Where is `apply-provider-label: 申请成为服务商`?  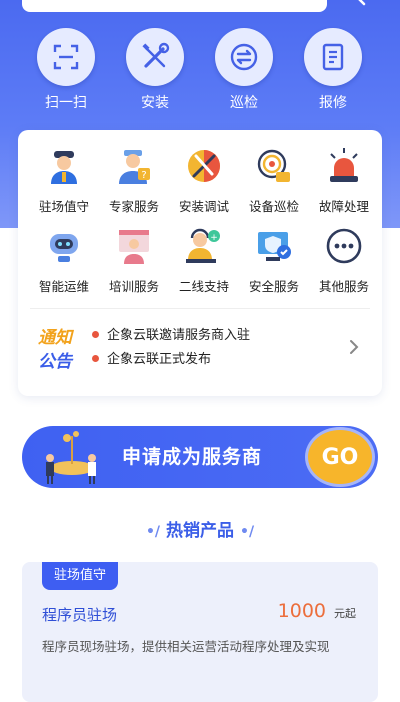
apply-provider-label: 申请成为服务商 is located at coordinates (192, 457).